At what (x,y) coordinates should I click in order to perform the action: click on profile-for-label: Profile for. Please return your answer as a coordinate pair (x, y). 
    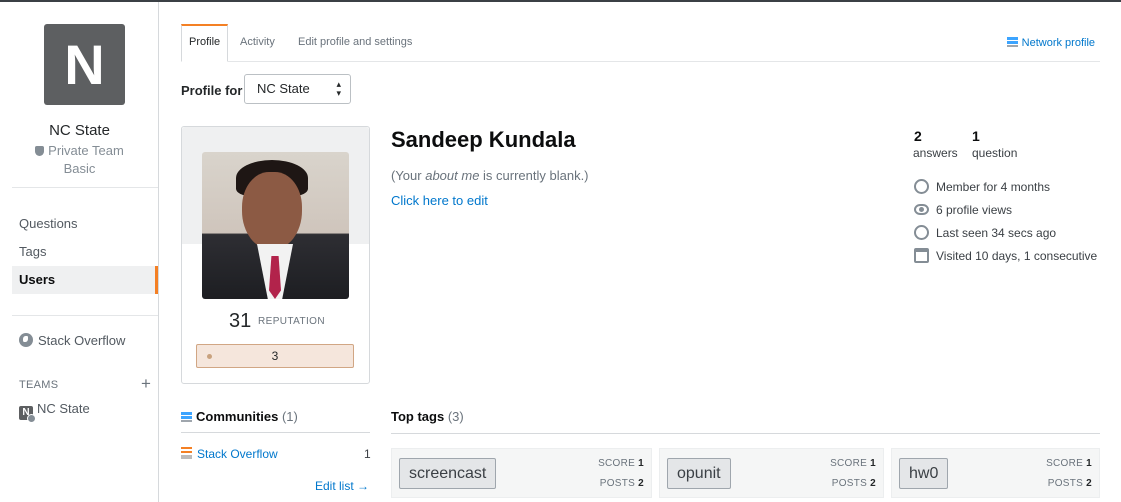
    Looking at the image, I should click on (212, 90).